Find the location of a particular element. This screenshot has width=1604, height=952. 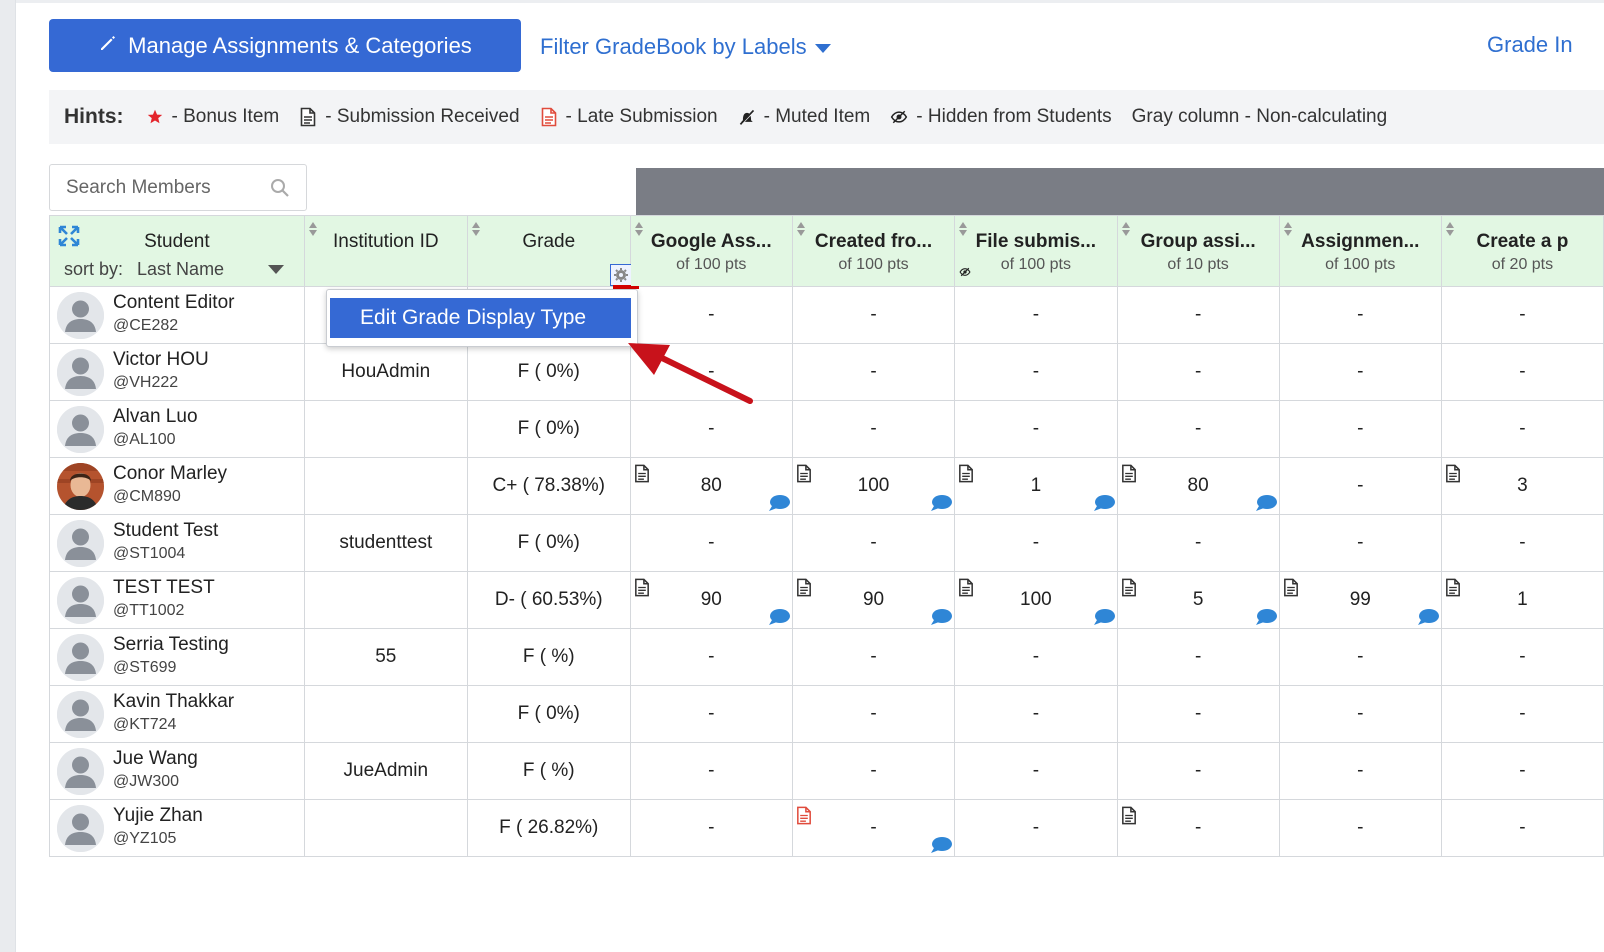

grade-settings-button is located at coordinates (620, 275).